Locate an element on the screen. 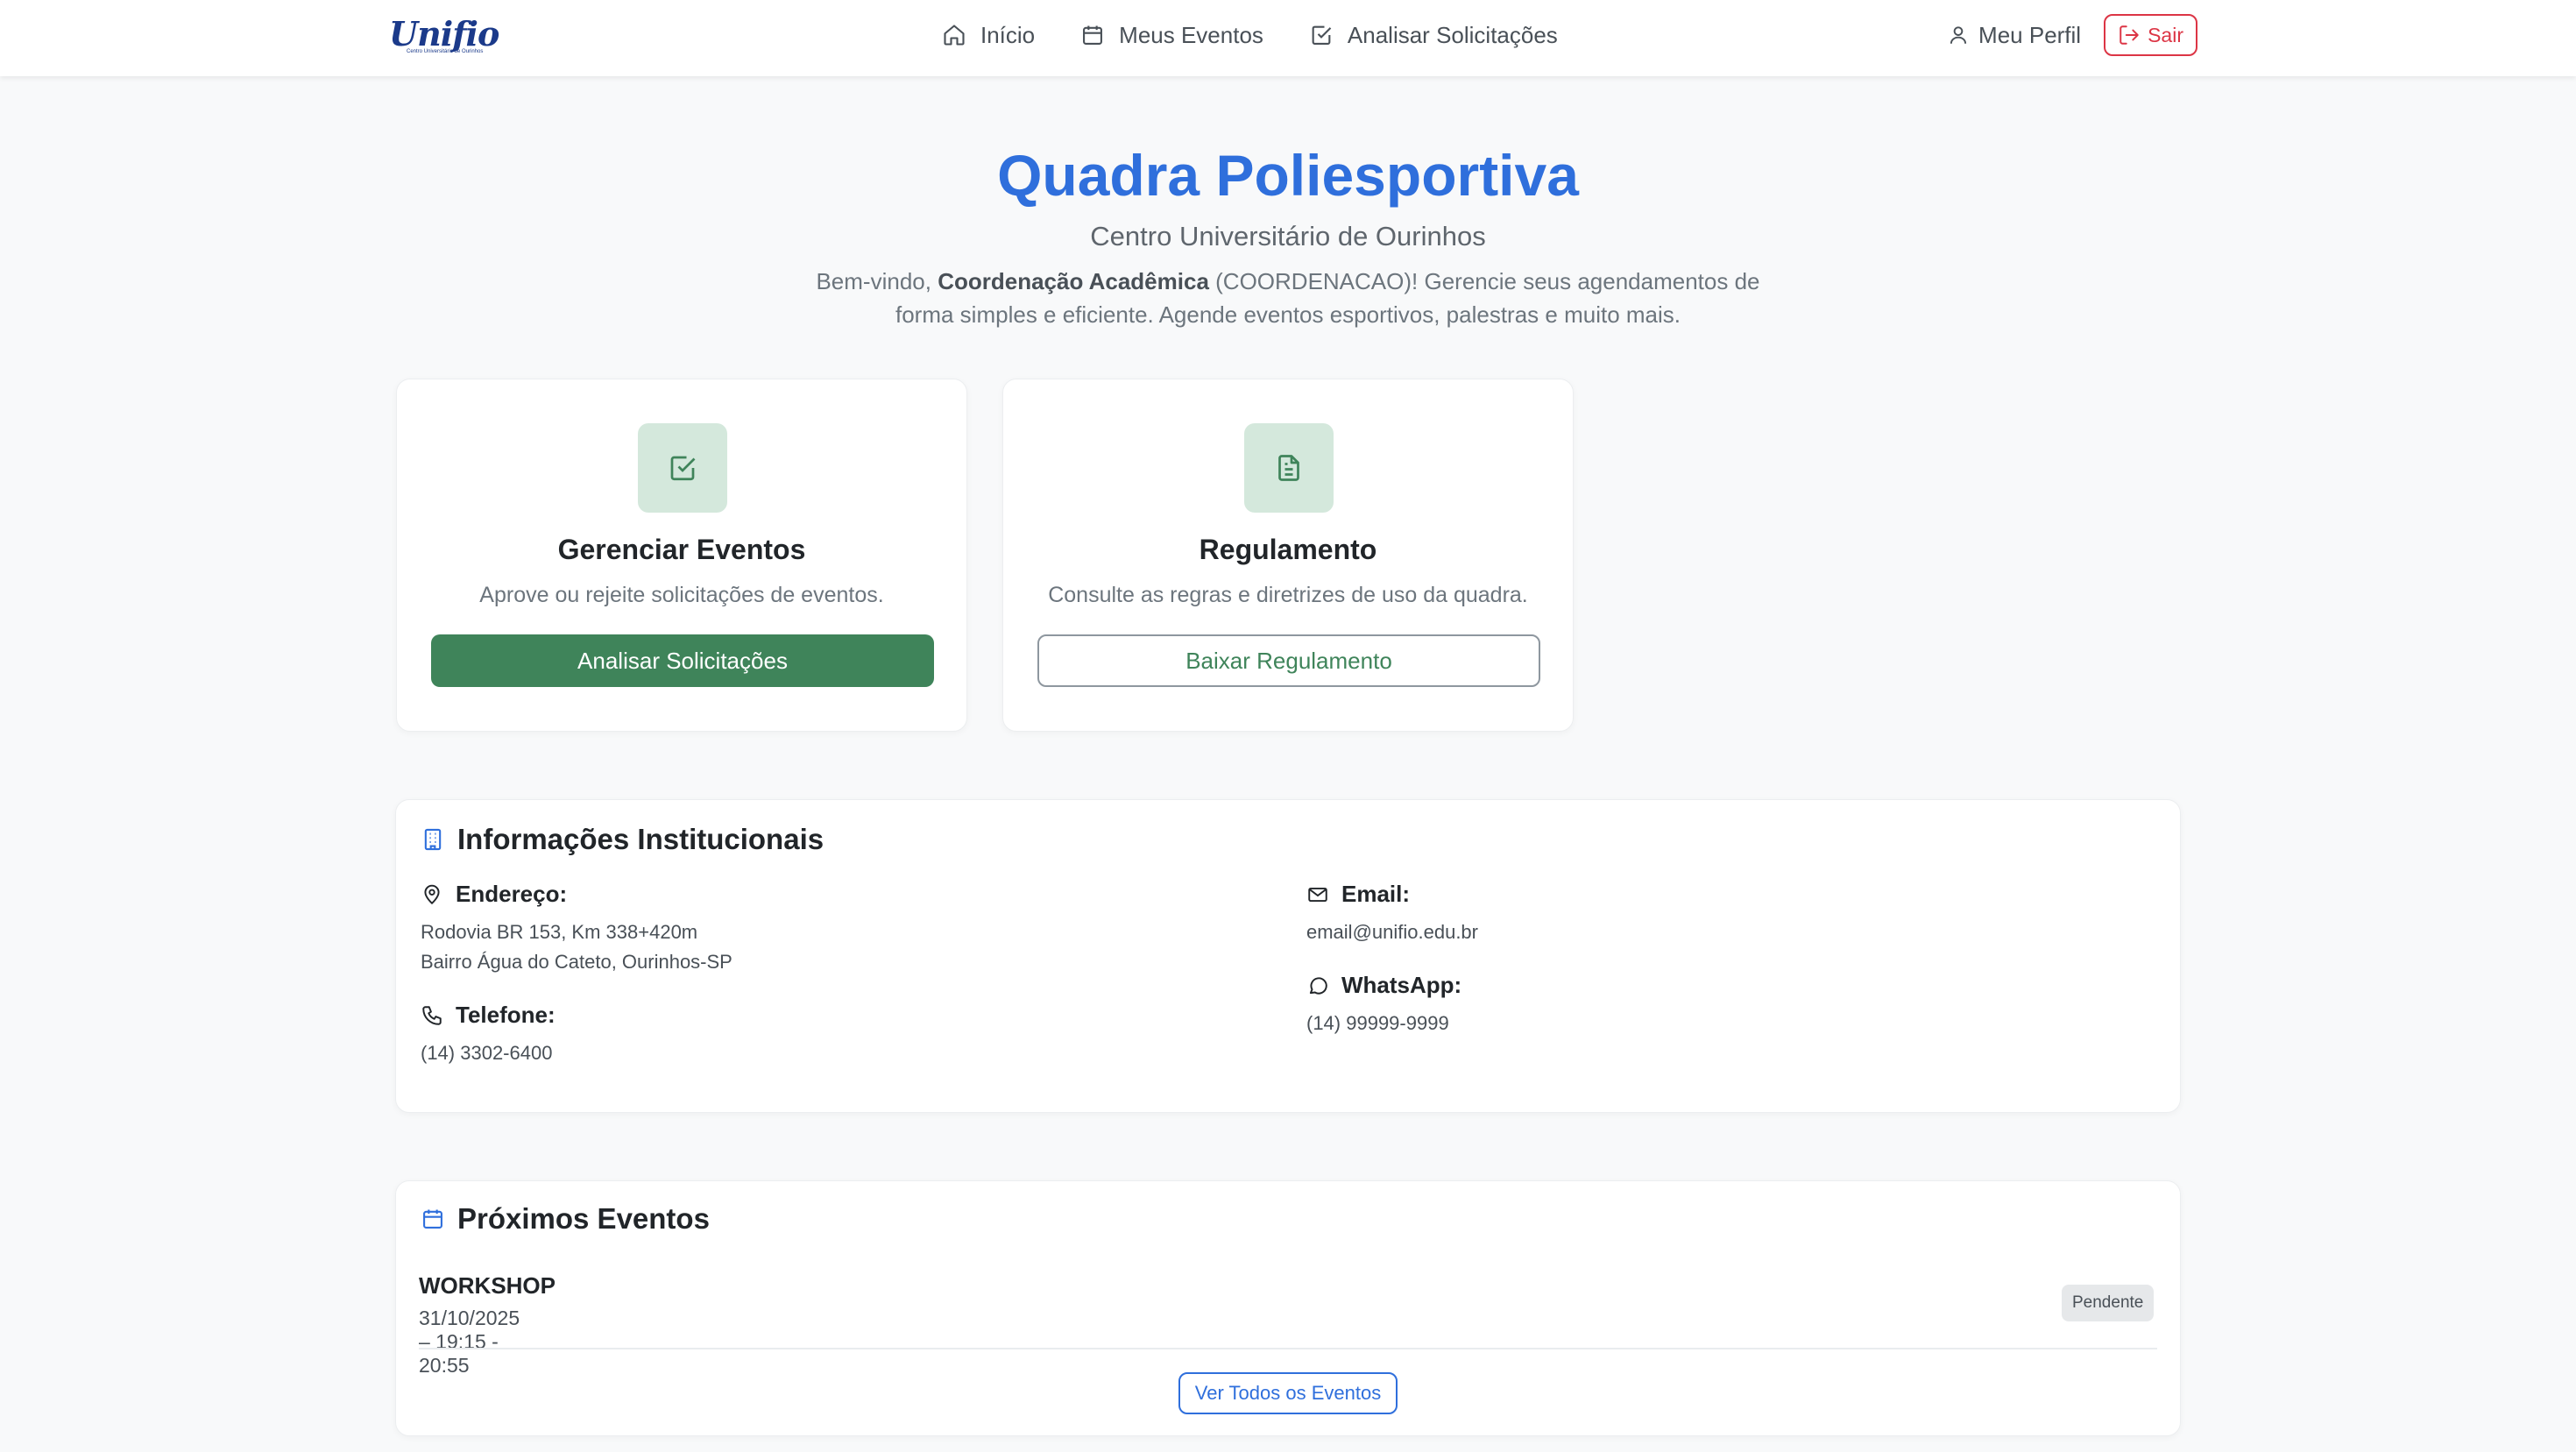  phone-value: (14) 3302-6400 is located at coordinates (487, 1053).